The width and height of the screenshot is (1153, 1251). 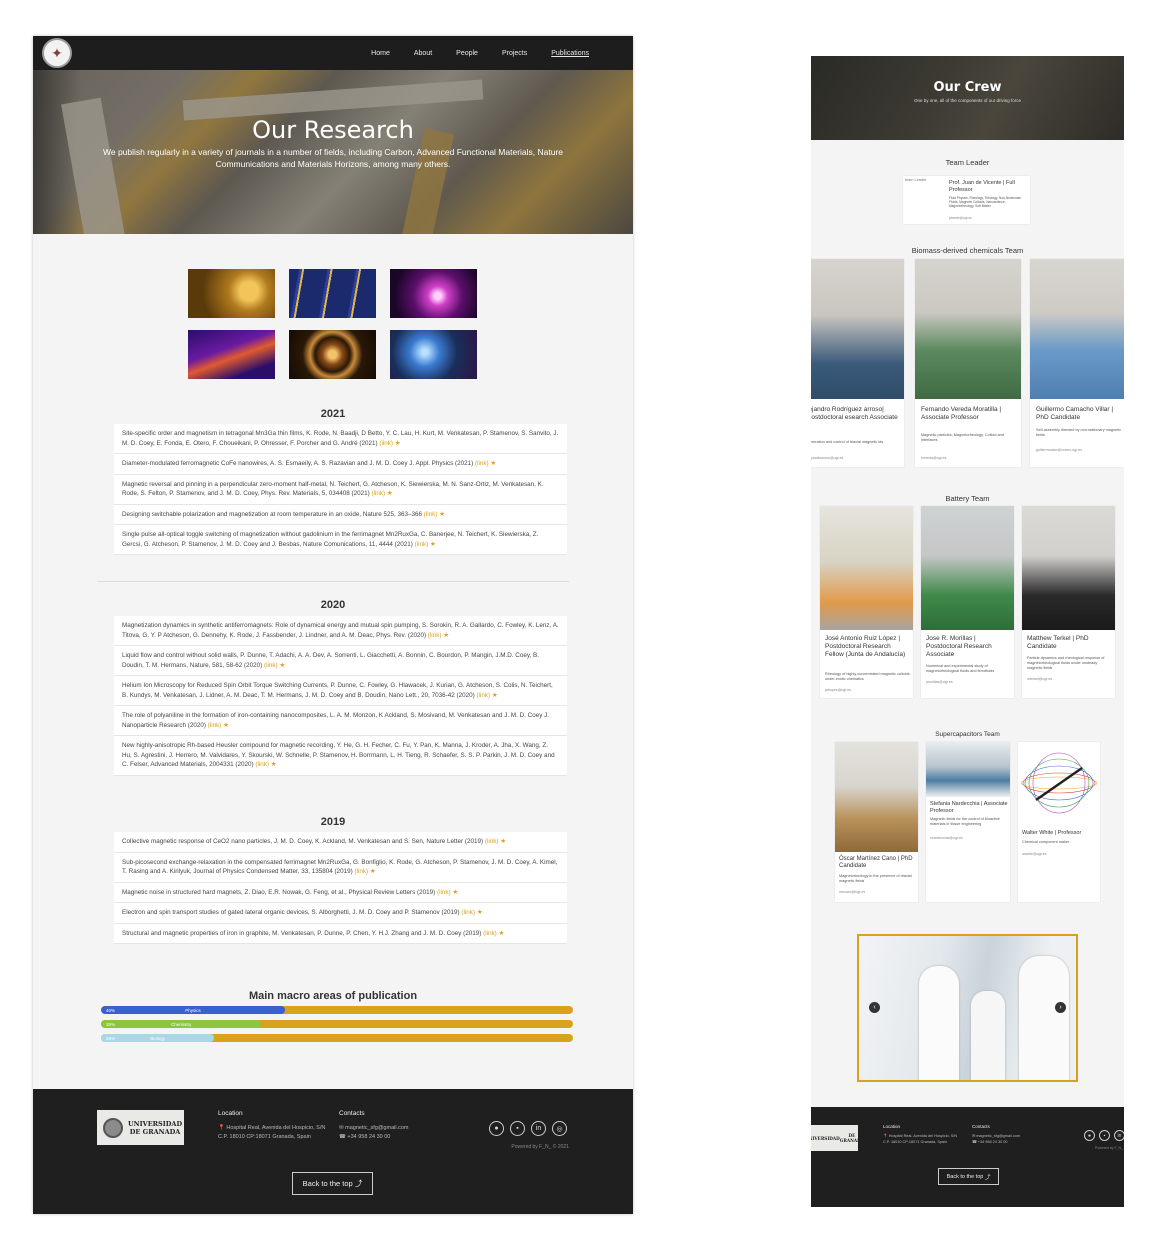 I want to click on field-lines-graphic, so click(x=1059, y=783).